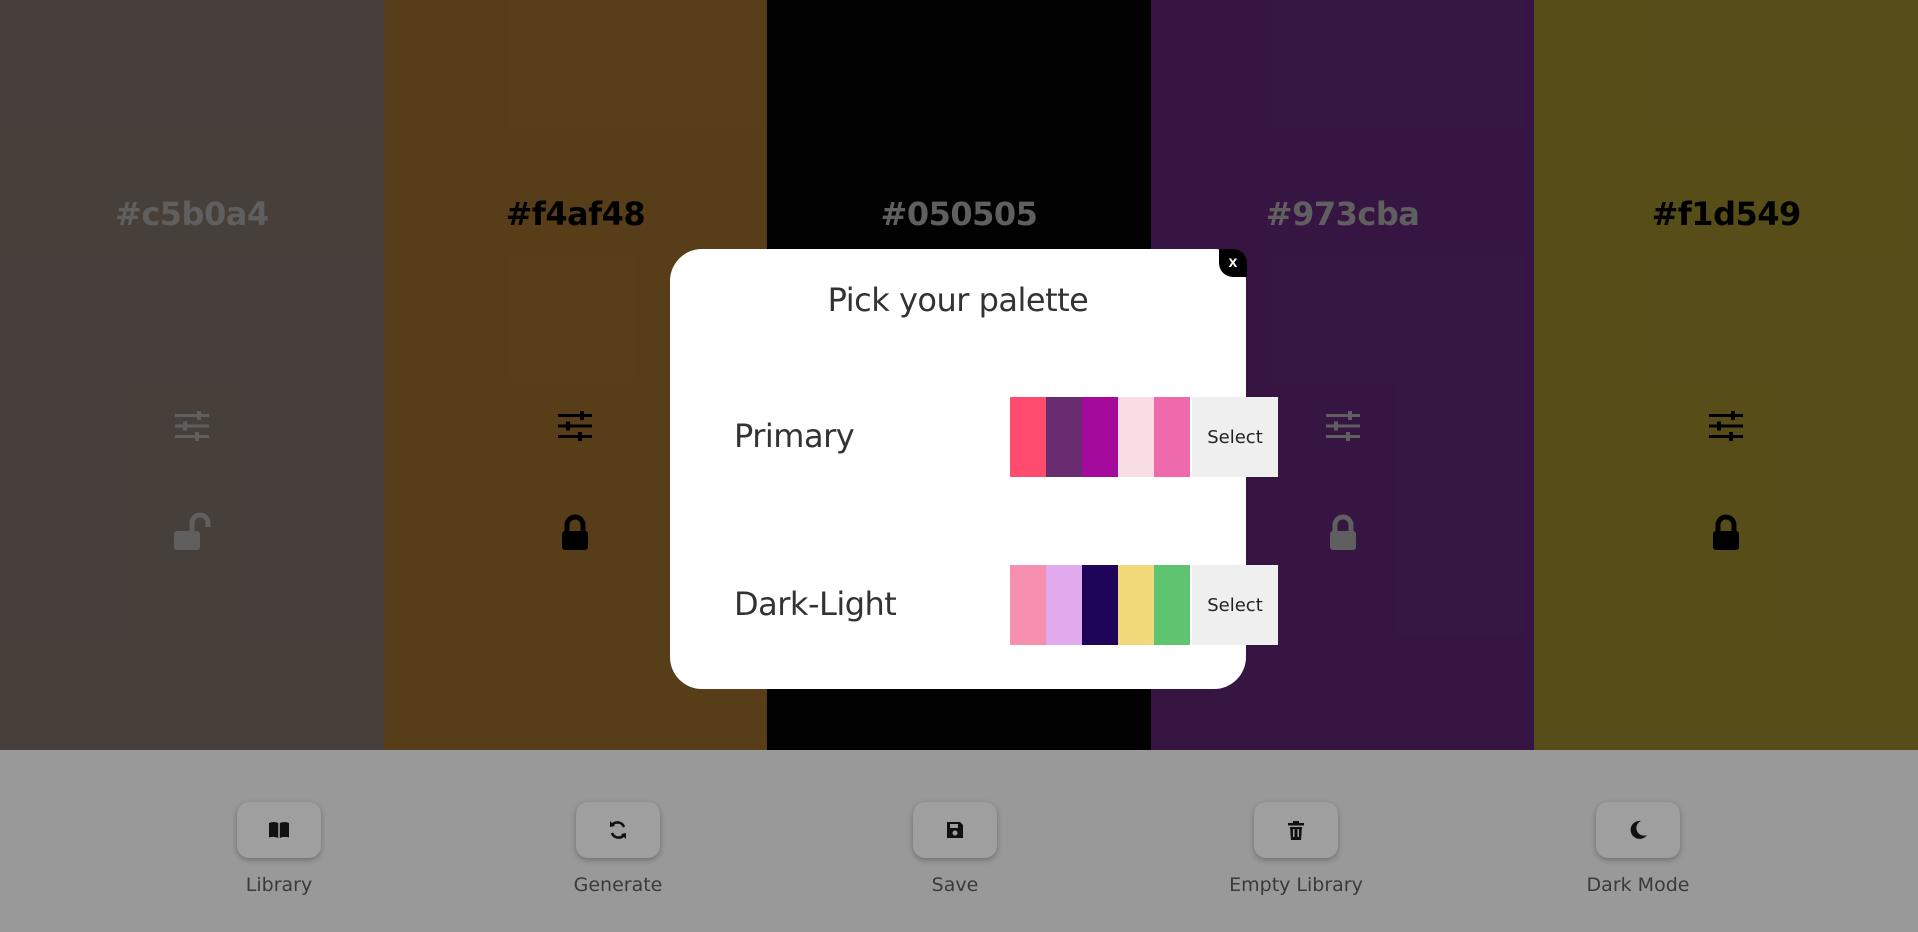  What do you see at coordinates (1296, 885) in the screenshot?
I see `empty-library-label: Empty Library` at bounding box center [1296, 885].